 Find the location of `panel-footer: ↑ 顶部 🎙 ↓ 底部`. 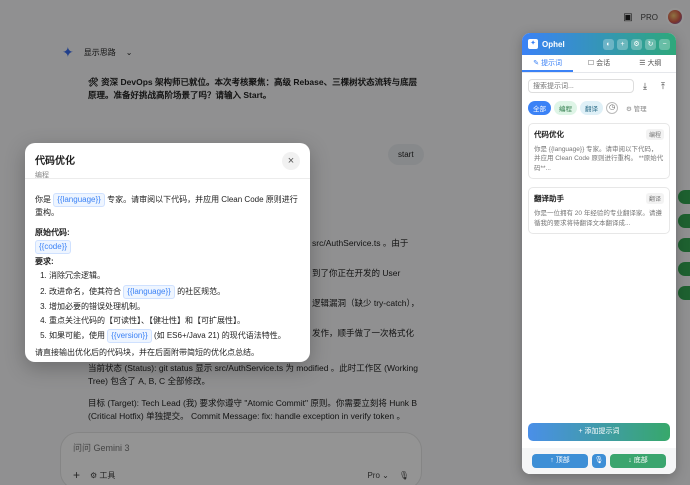

panel-footer: ↑ 顶部 🎙 ↓ 底部 is located at coordinates (599, 461).